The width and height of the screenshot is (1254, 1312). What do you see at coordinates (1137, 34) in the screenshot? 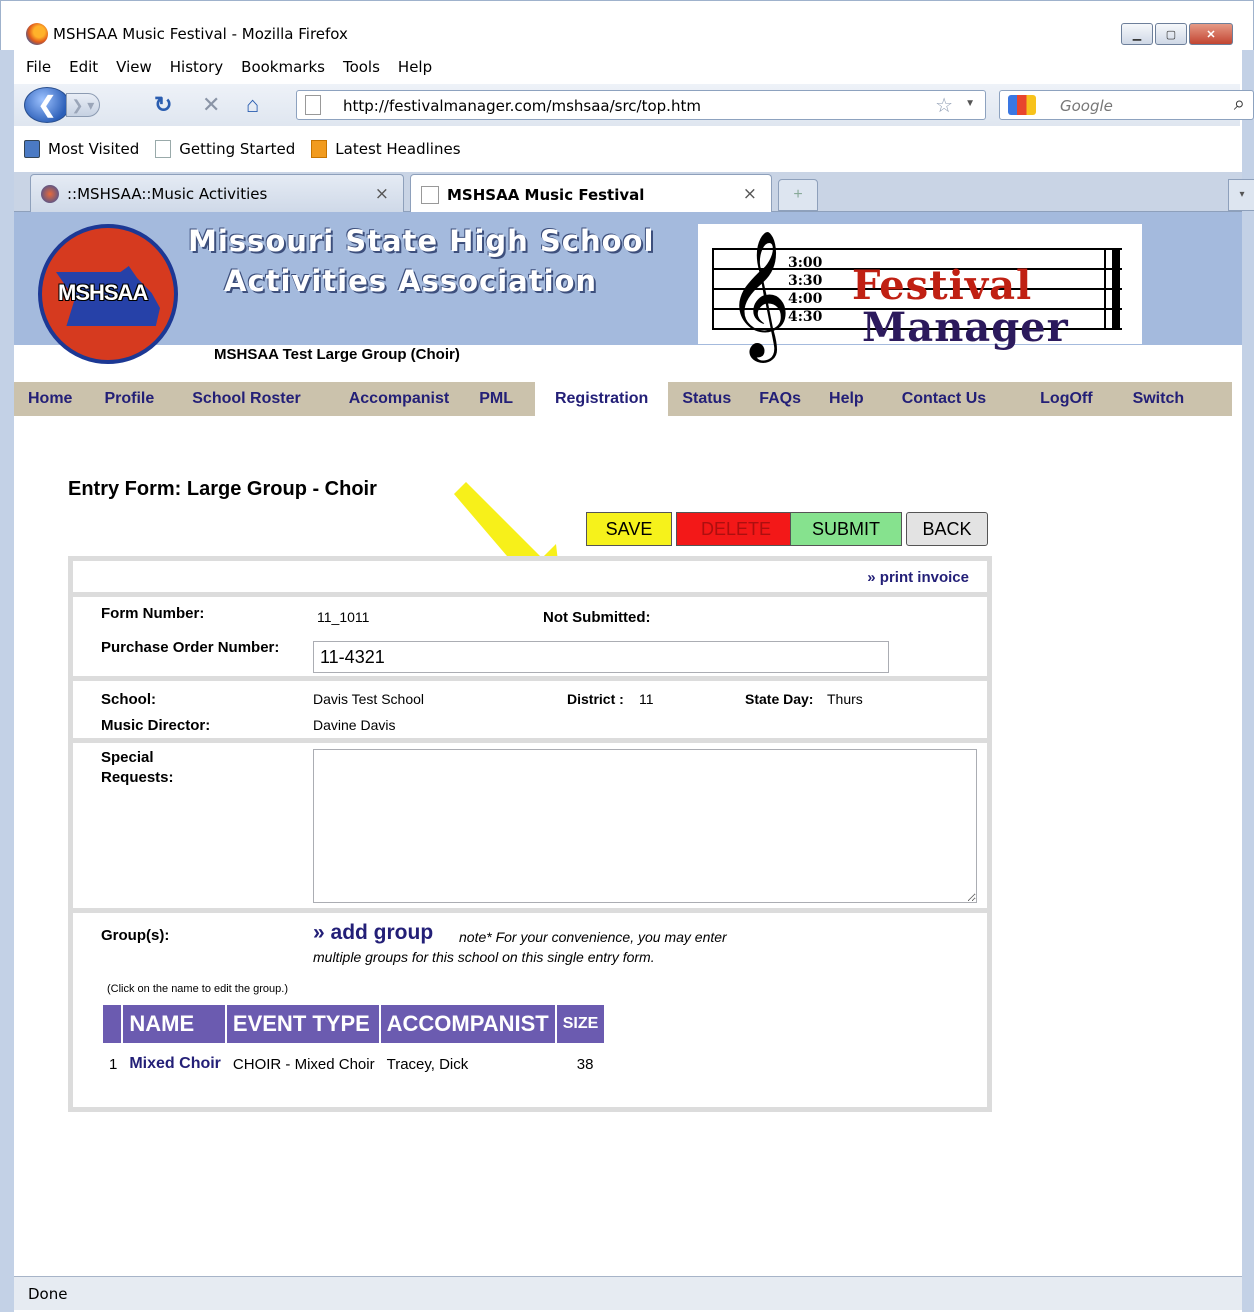
I see `minimize-button: ▁` at bounding box center [1137, 34].